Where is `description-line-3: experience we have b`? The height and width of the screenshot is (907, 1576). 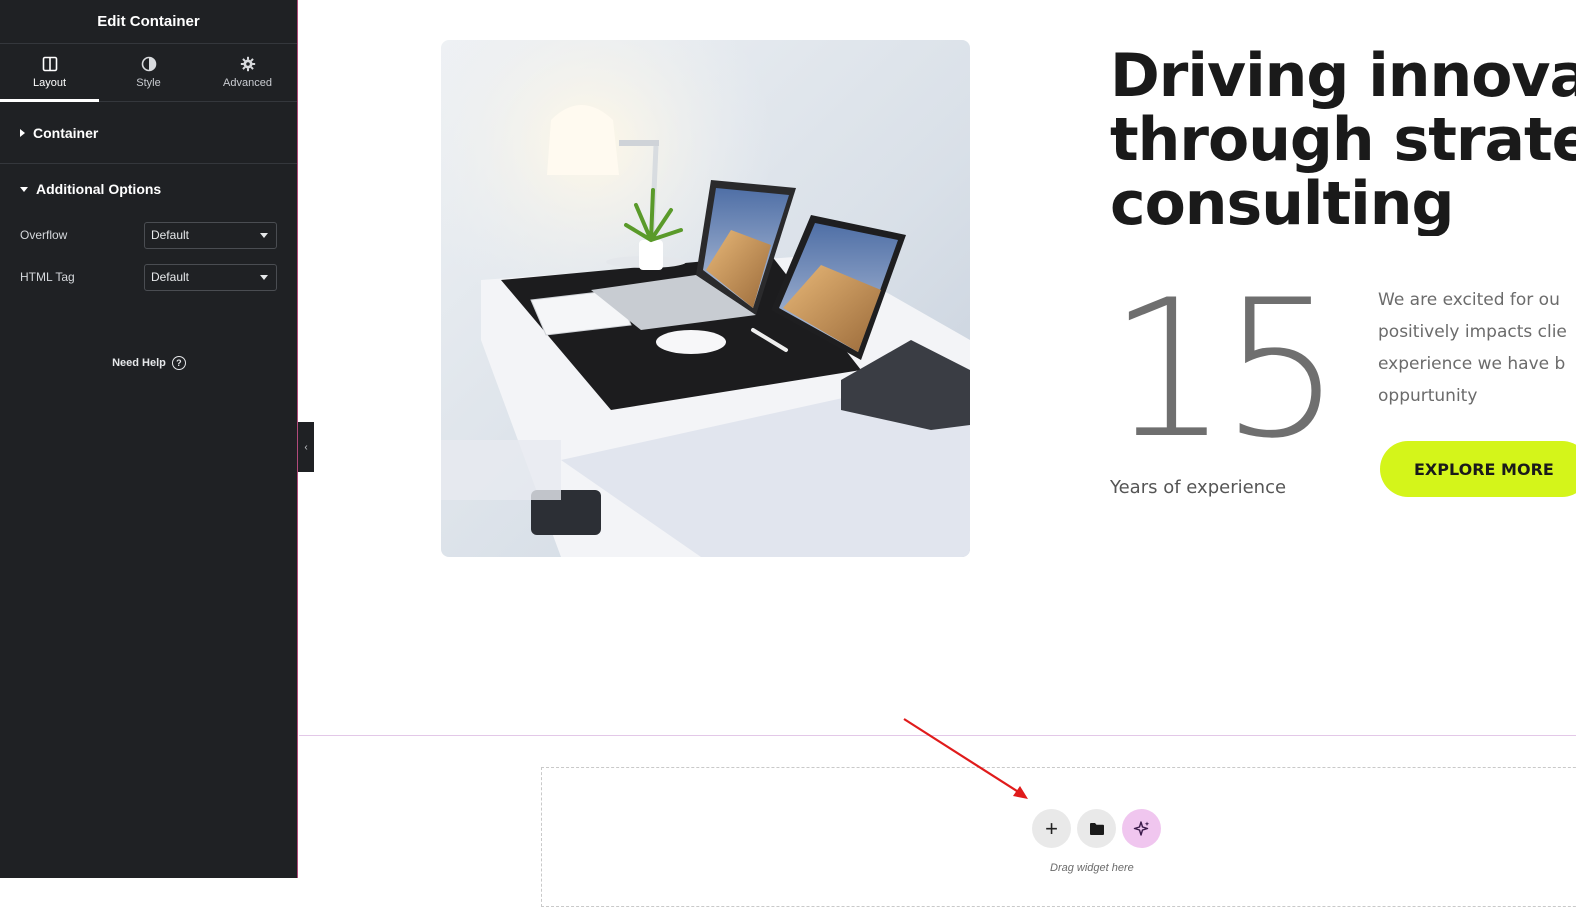 description-line-3: experience we have b is located at coordinates (1472, 364).